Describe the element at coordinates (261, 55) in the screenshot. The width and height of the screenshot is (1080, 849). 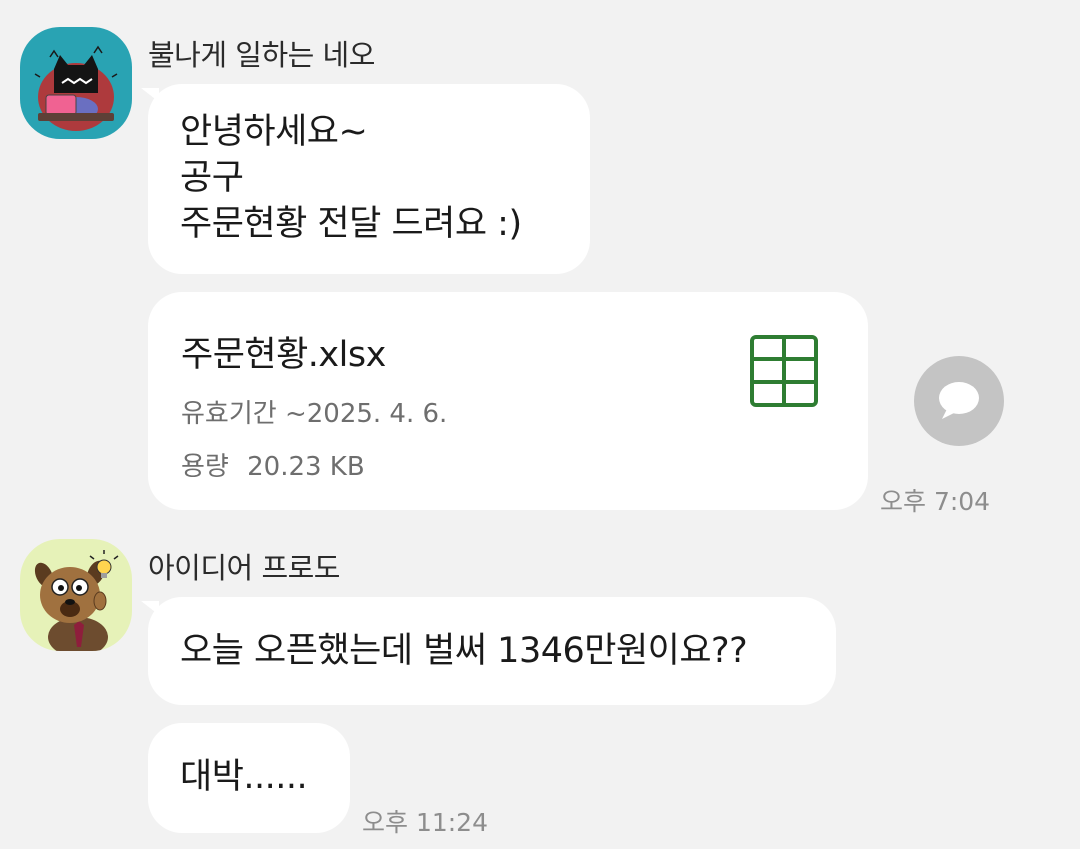
I see `sender-name: 불나게 일하는 네오` at that location.